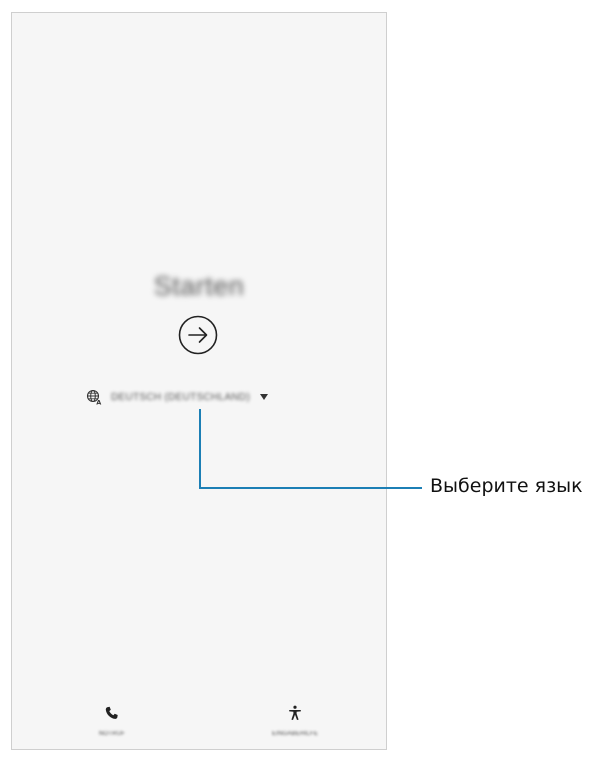 The width and height of the screenshot is (602, 762). I want to click on emergency-call-label: NOTRUF, so click(112, 734).